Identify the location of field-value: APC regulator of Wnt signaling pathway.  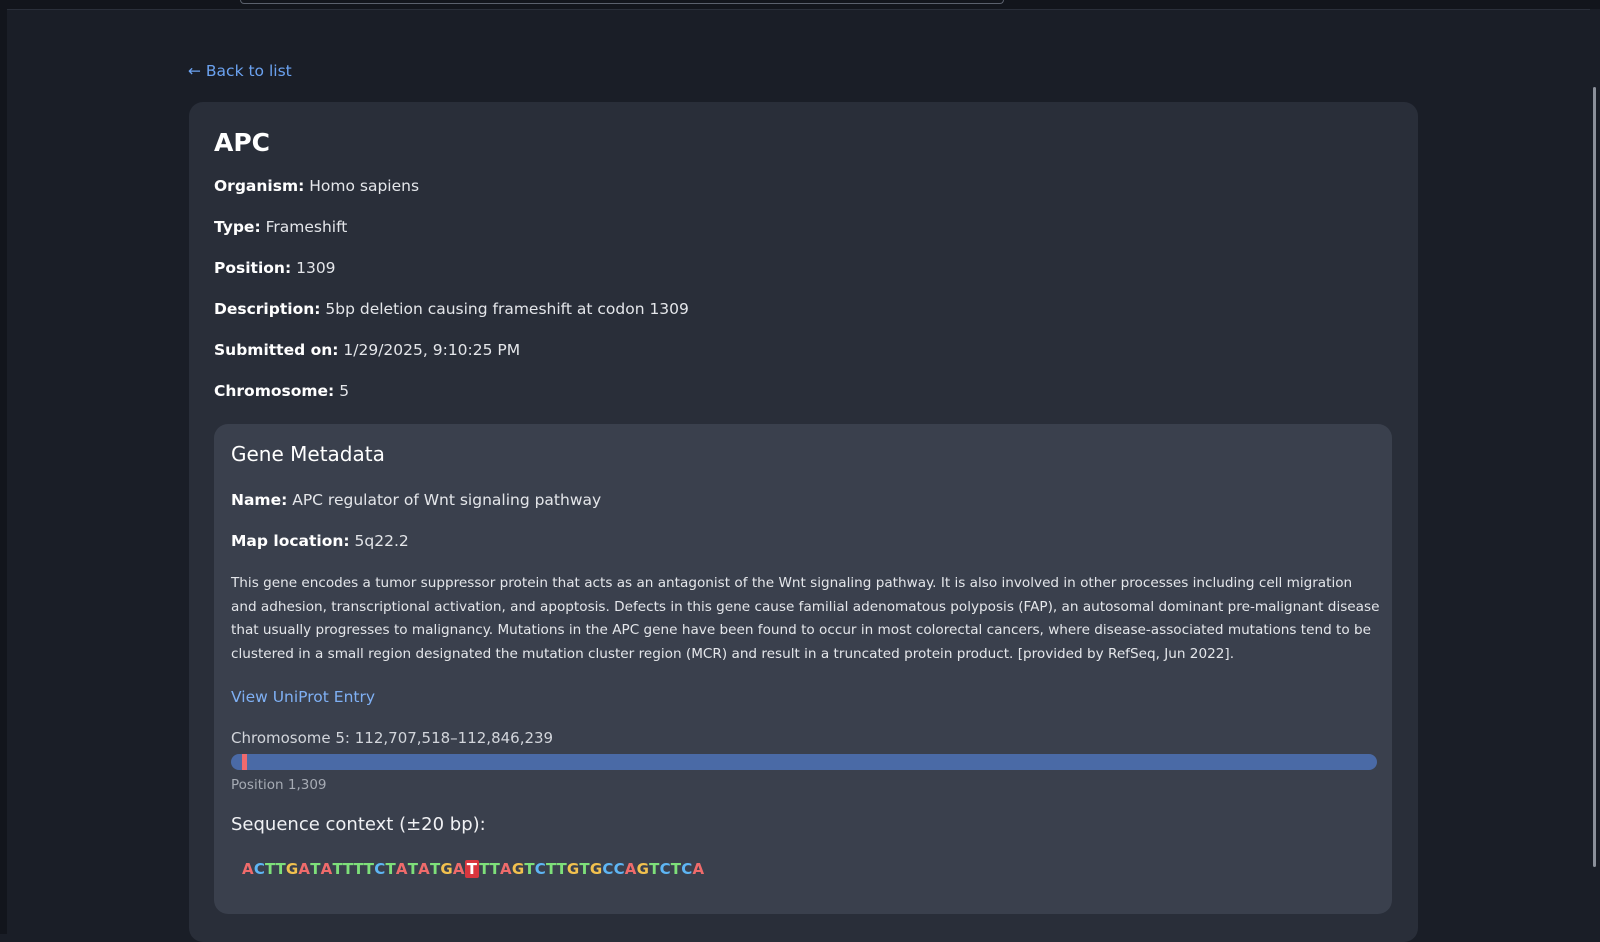
(447, 500).